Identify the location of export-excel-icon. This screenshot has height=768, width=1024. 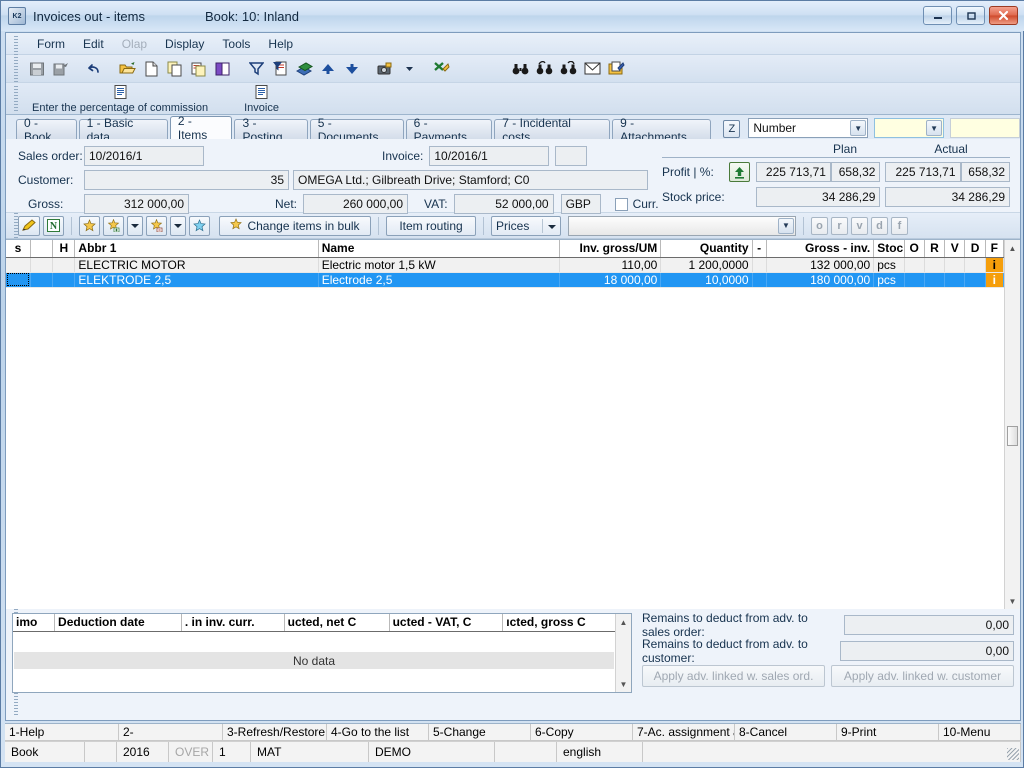
(442, 69).